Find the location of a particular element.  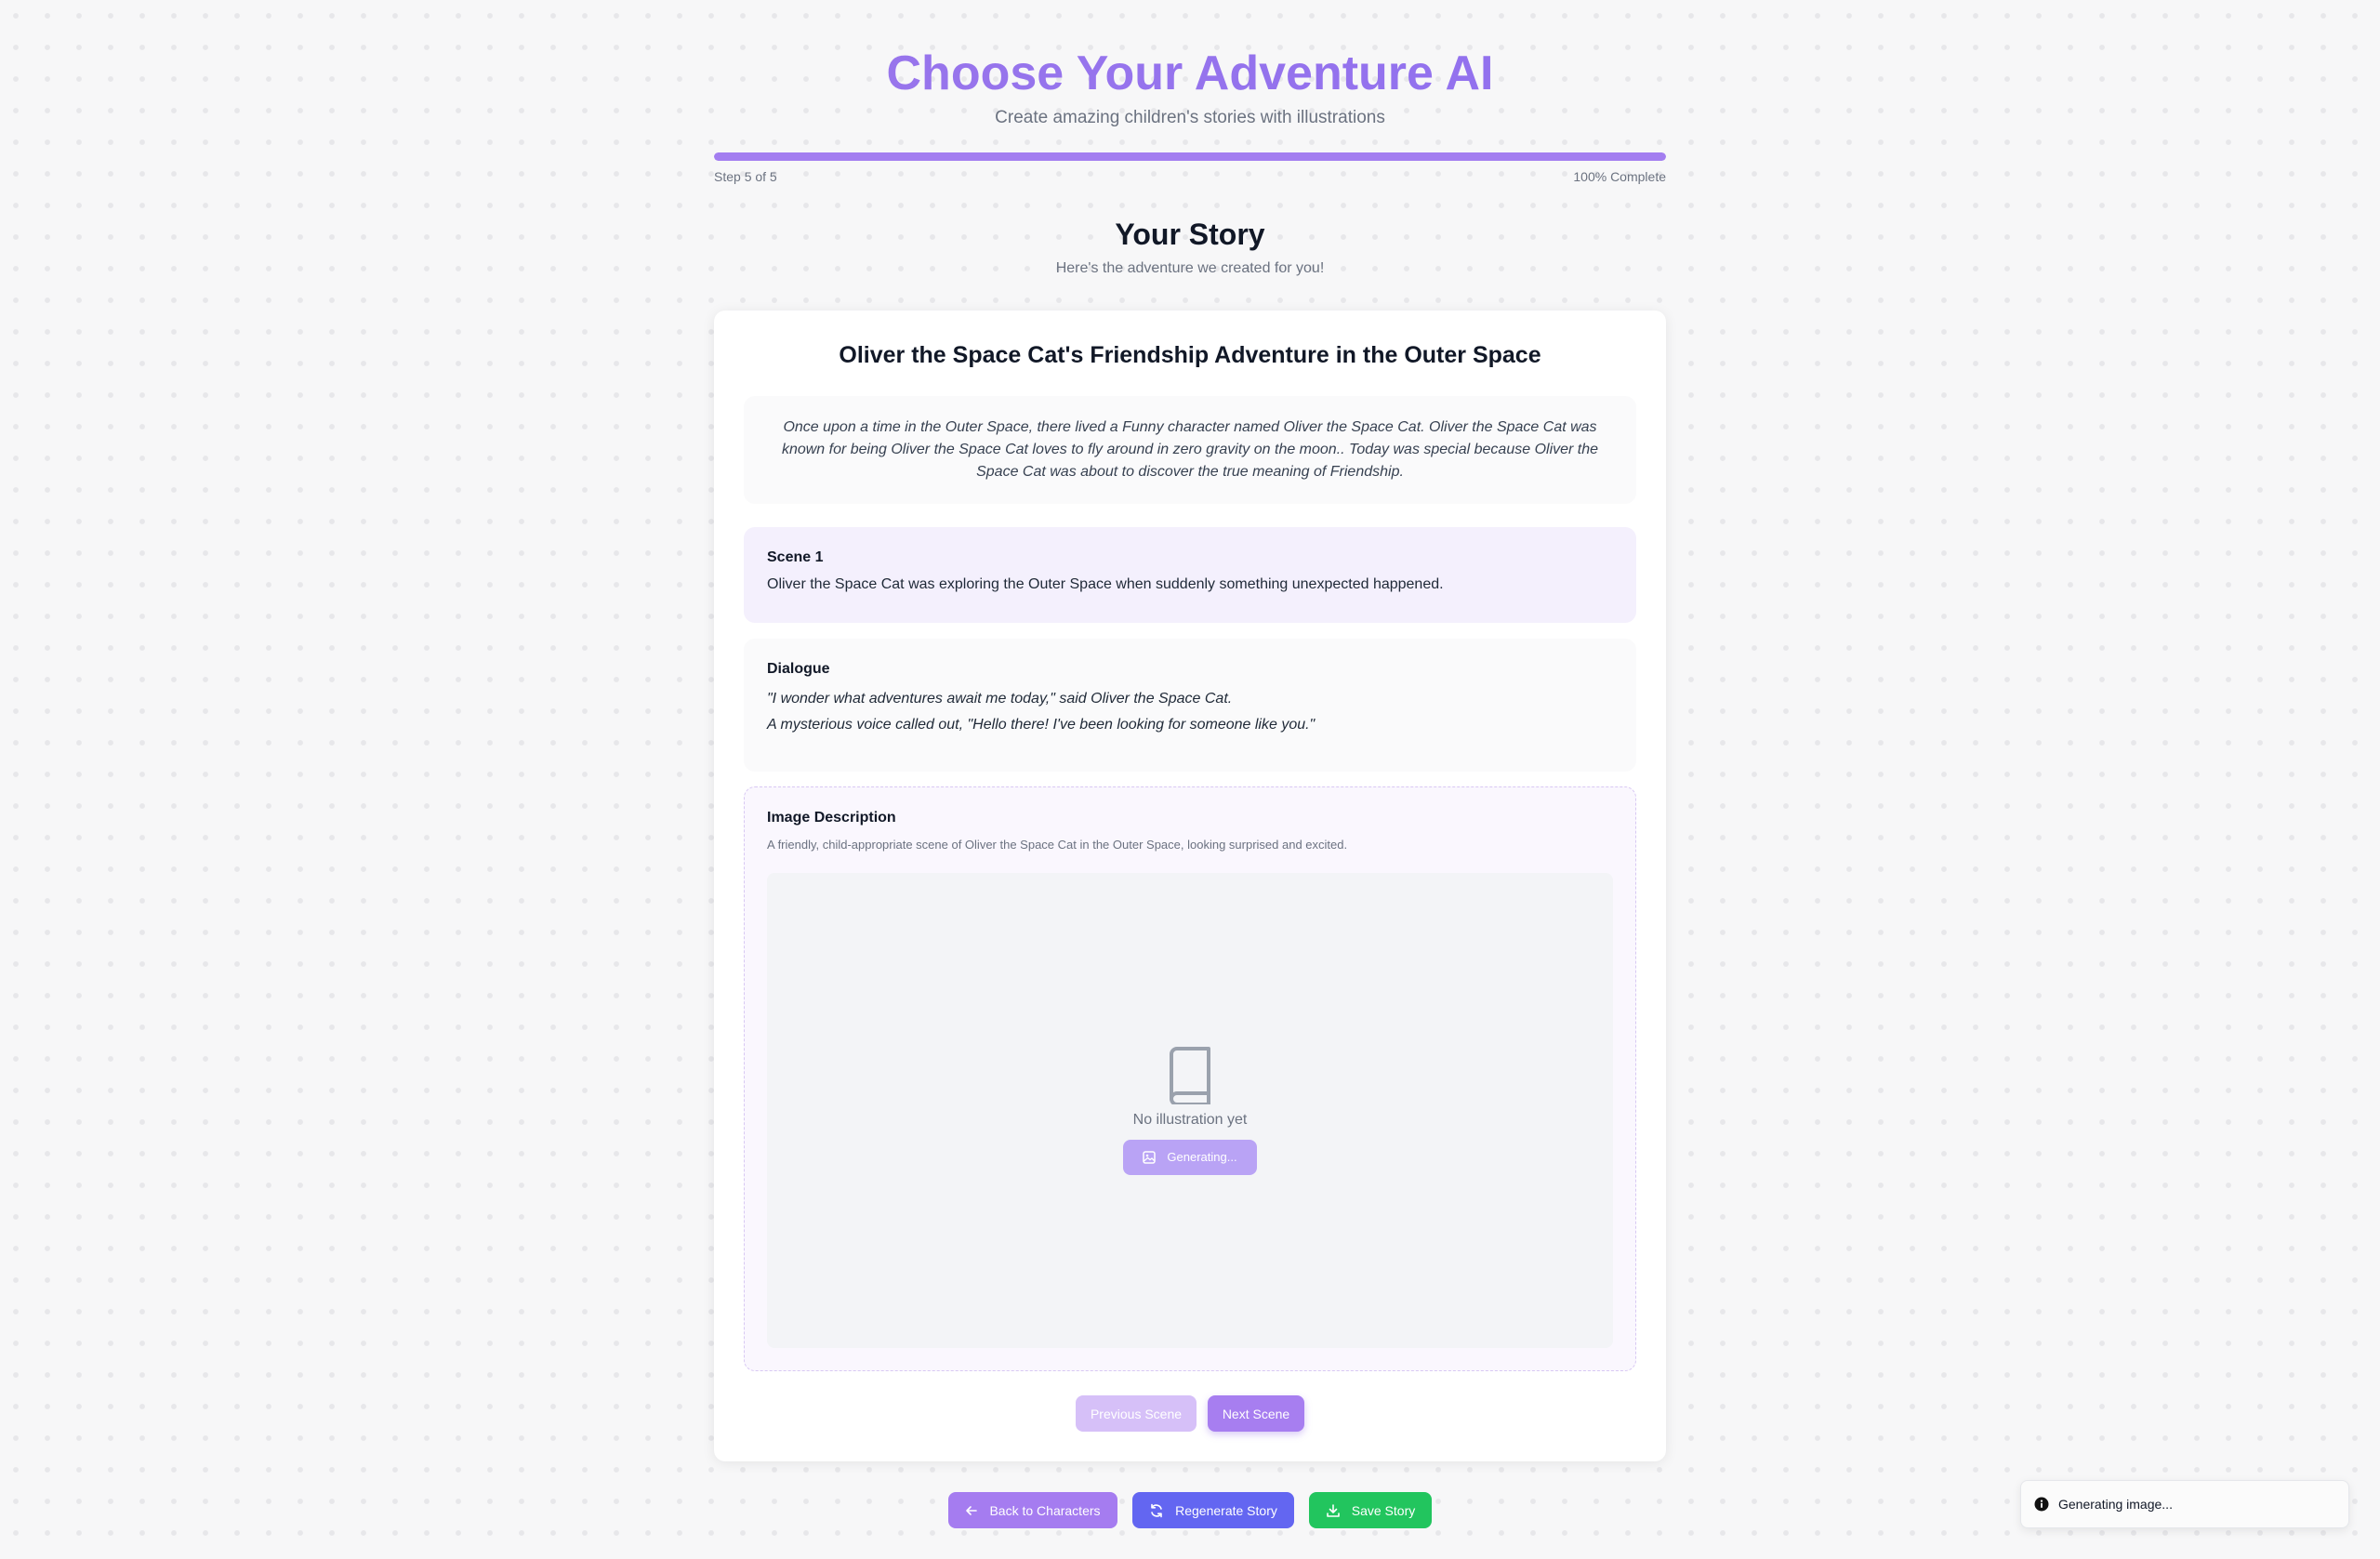

scene-label: Scene 1 is located at coordinates (795, 557).